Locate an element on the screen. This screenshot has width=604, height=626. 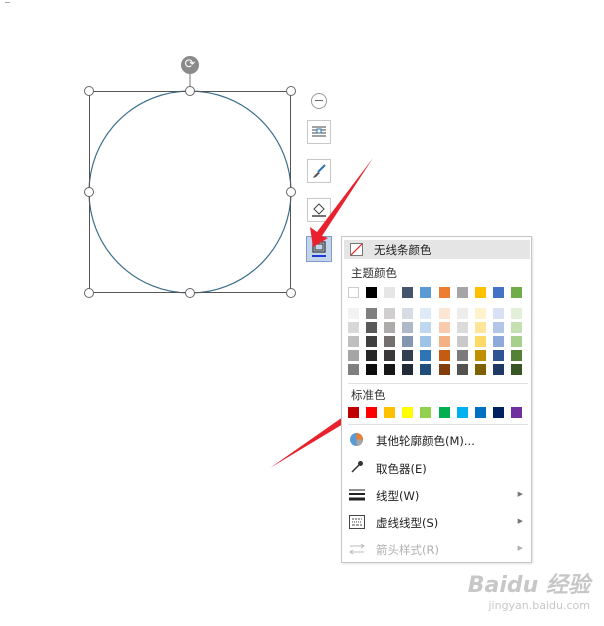
dash-type-item: 虚线线型(S) ▶ is located at coordinates (437, 522).